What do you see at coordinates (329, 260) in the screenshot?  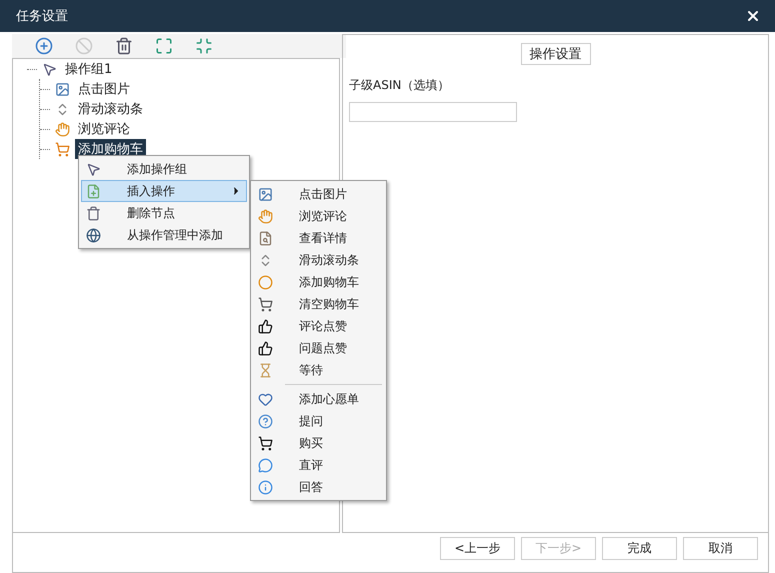 I see `menu-item-label: 滑动滚动条` at bounding box center [329, 260].